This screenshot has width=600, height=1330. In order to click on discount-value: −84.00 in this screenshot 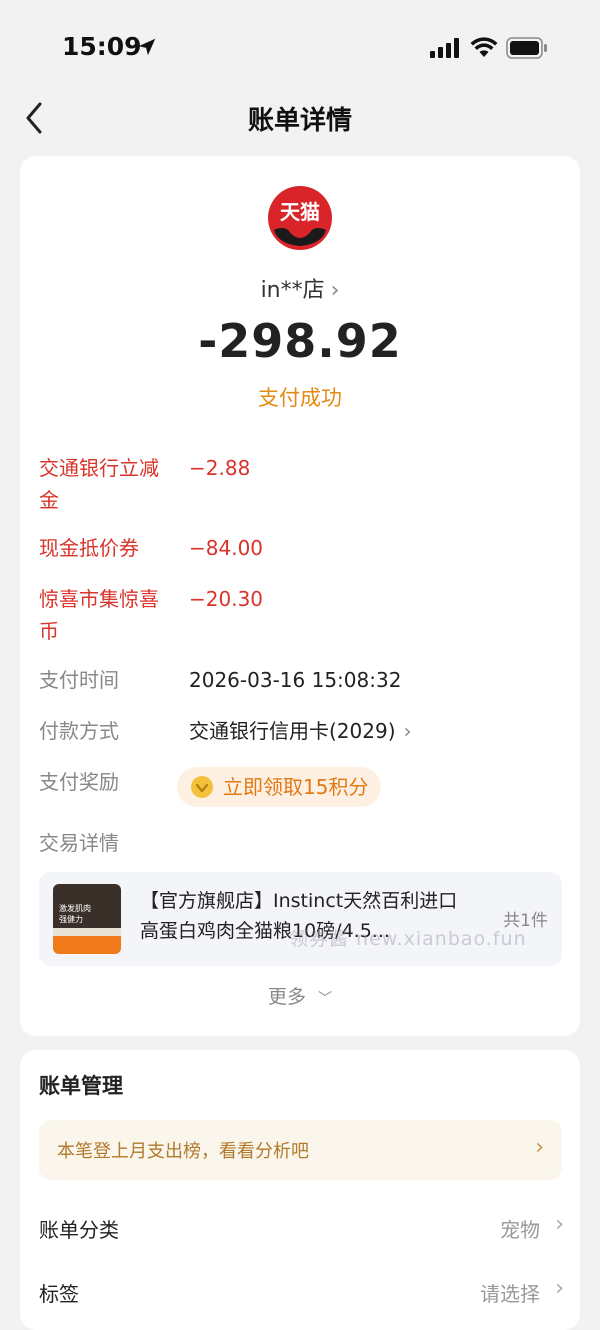, I will do `click(226, 548)`.